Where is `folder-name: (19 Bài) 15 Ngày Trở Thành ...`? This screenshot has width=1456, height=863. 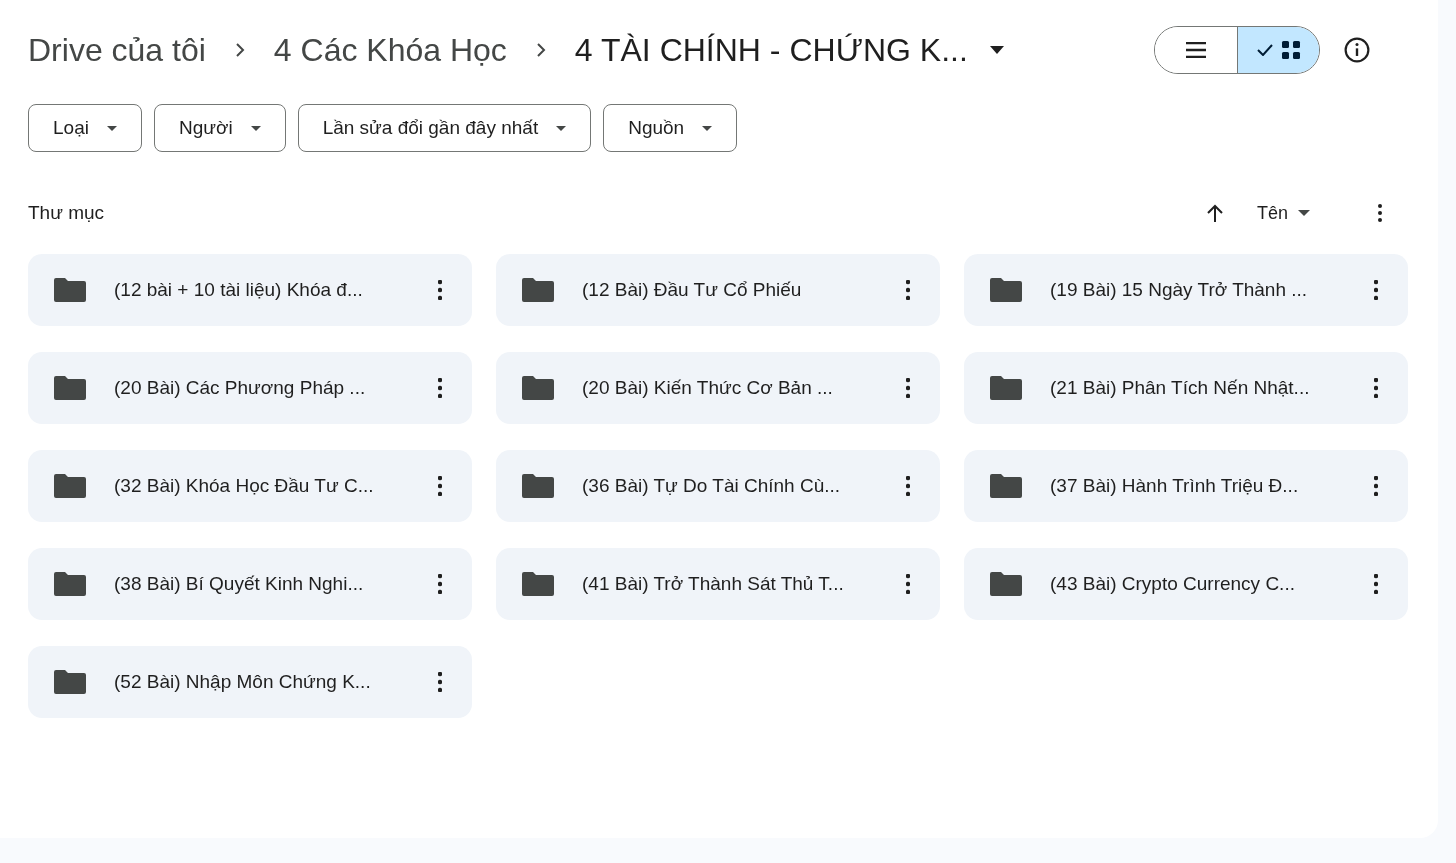 folder-name: (19 Bài) 15 Ngày Trở Thành ... is located at coordinates (1179, 290).